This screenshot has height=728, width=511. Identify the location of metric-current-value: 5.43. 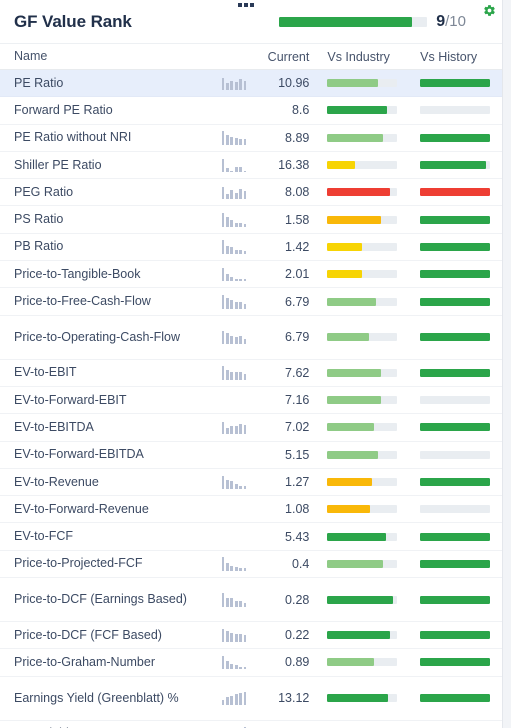
(297, 536).